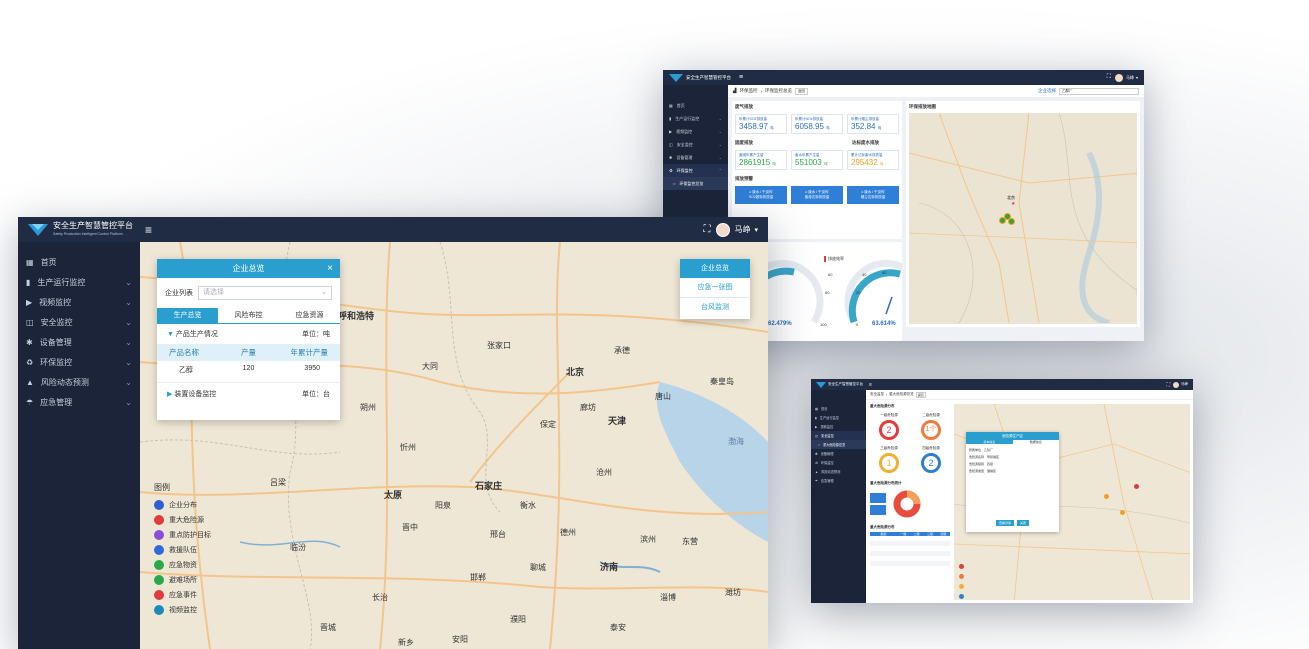 The width and height of the screenshot is (1309, 649). What do you see at coordinates (248, 315) in the screenshot?
I see `tab-risk: 风险布控` at bounding box center [248, 315].